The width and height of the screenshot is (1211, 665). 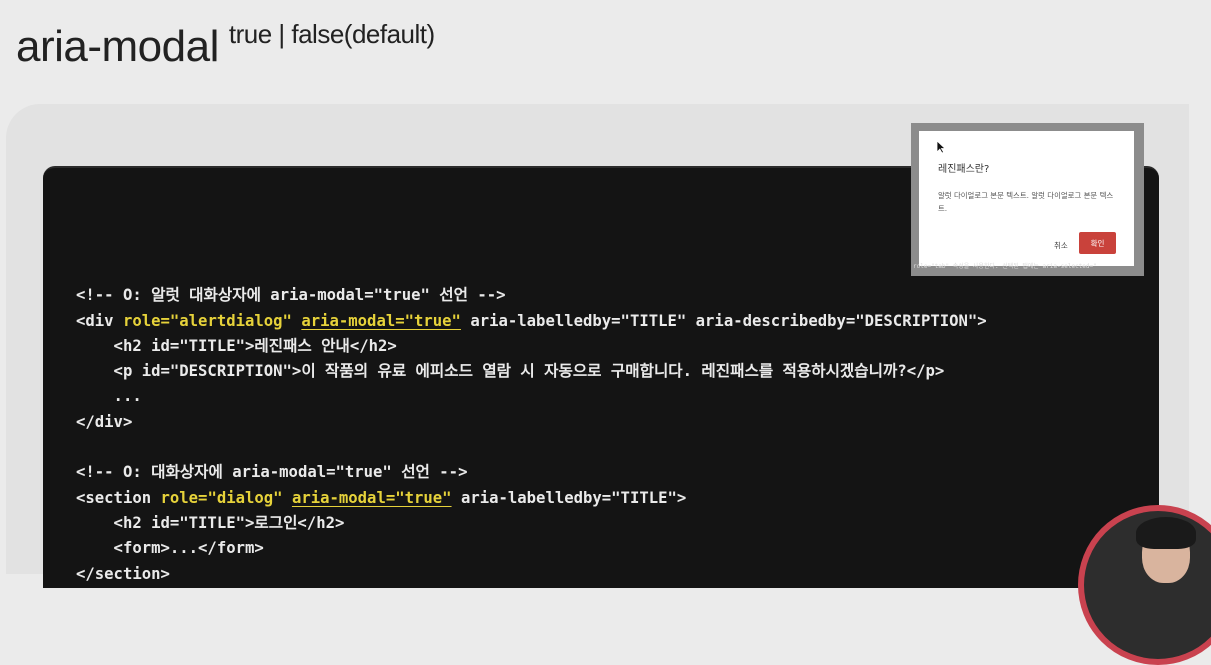 I want to click on title-superscript: true | false(default), so click(x=331, y=34).